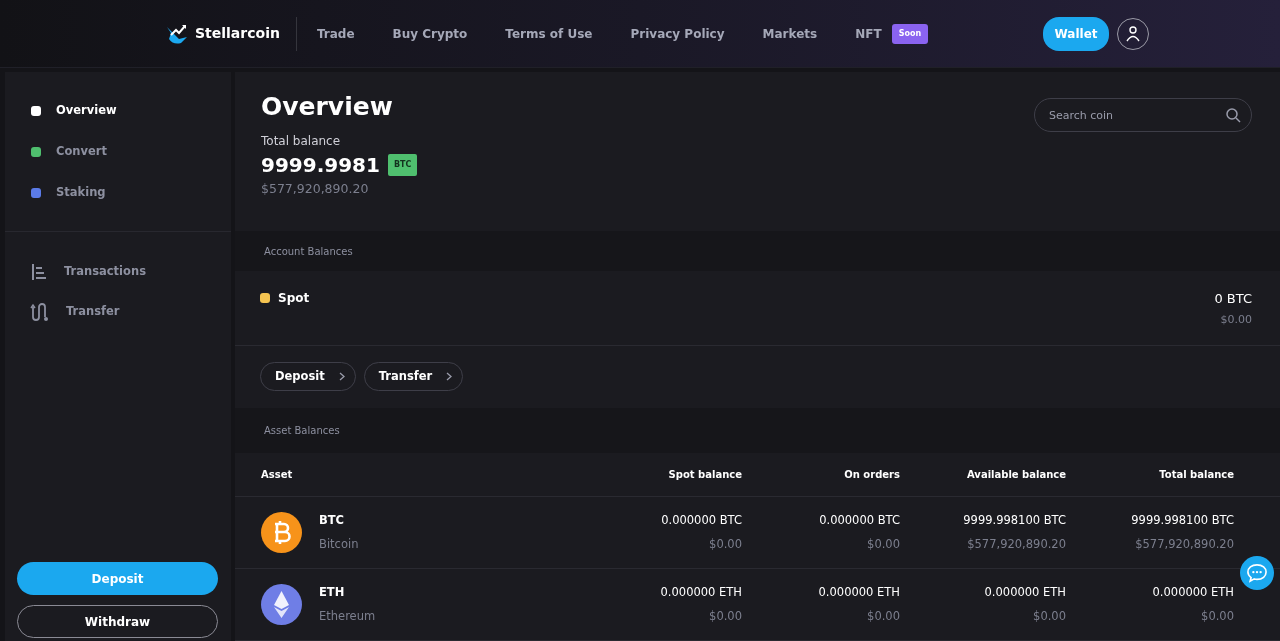 The height and width of the screenshot is (641, 1280). Describe the element at coordinates (910, 33) in the screenshot. I see `soon-badge: Soon` at that location.